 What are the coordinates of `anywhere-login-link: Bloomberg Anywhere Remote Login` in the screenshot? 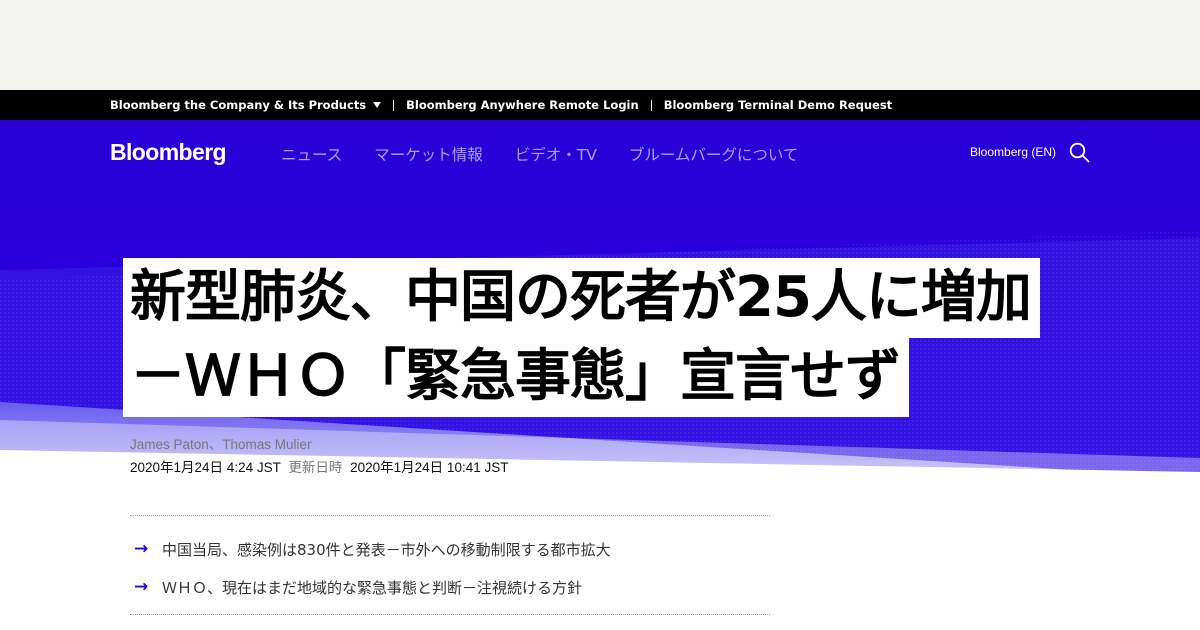 It's located at (522, 105).